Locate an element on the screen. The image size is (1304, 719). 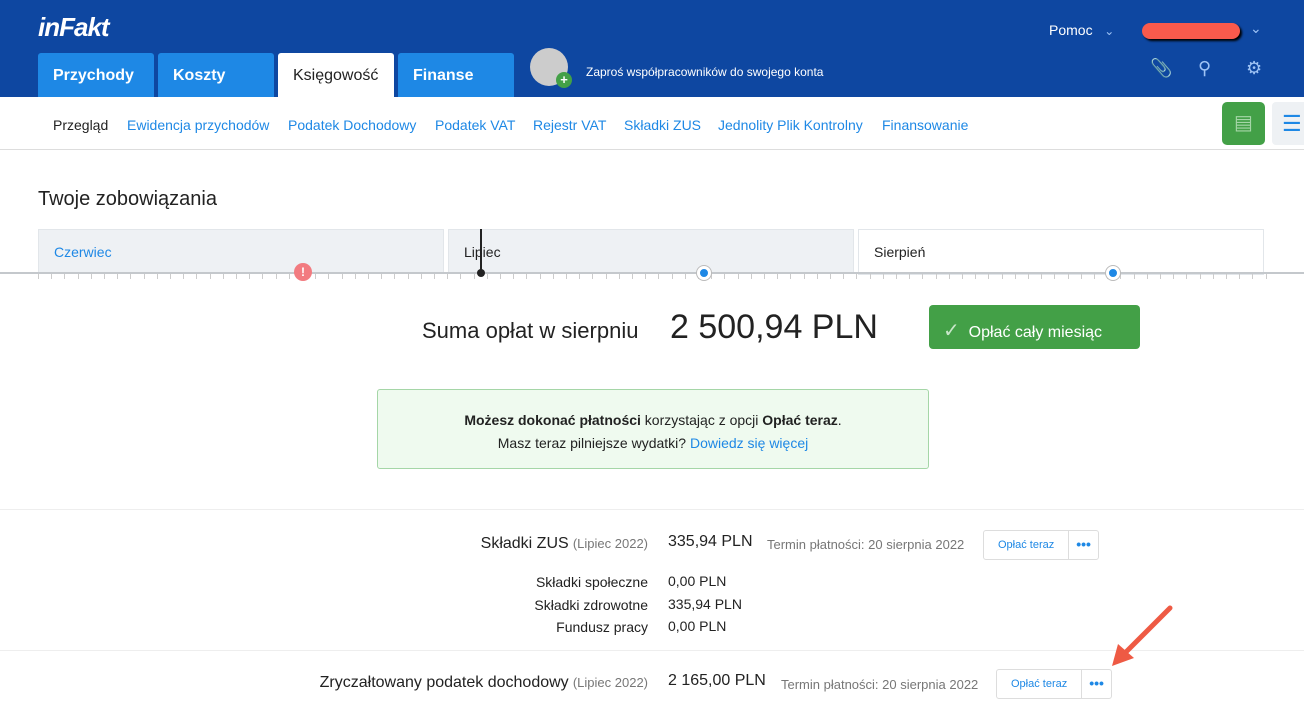
sub-values: 0,00 PLN 335,94 PLN 0,00 PLN is located at coordinates (705, 604).